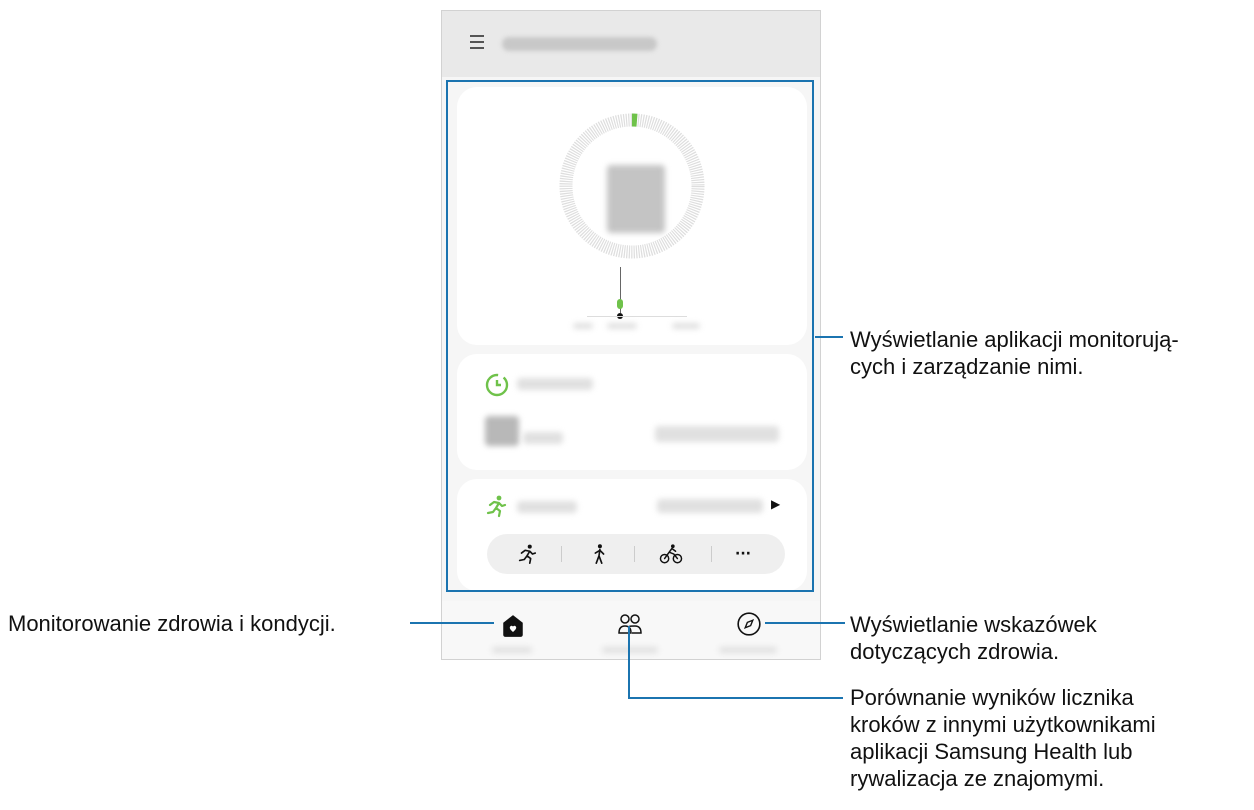  I want to click on callout-line-compare-v, so click(629, 662).